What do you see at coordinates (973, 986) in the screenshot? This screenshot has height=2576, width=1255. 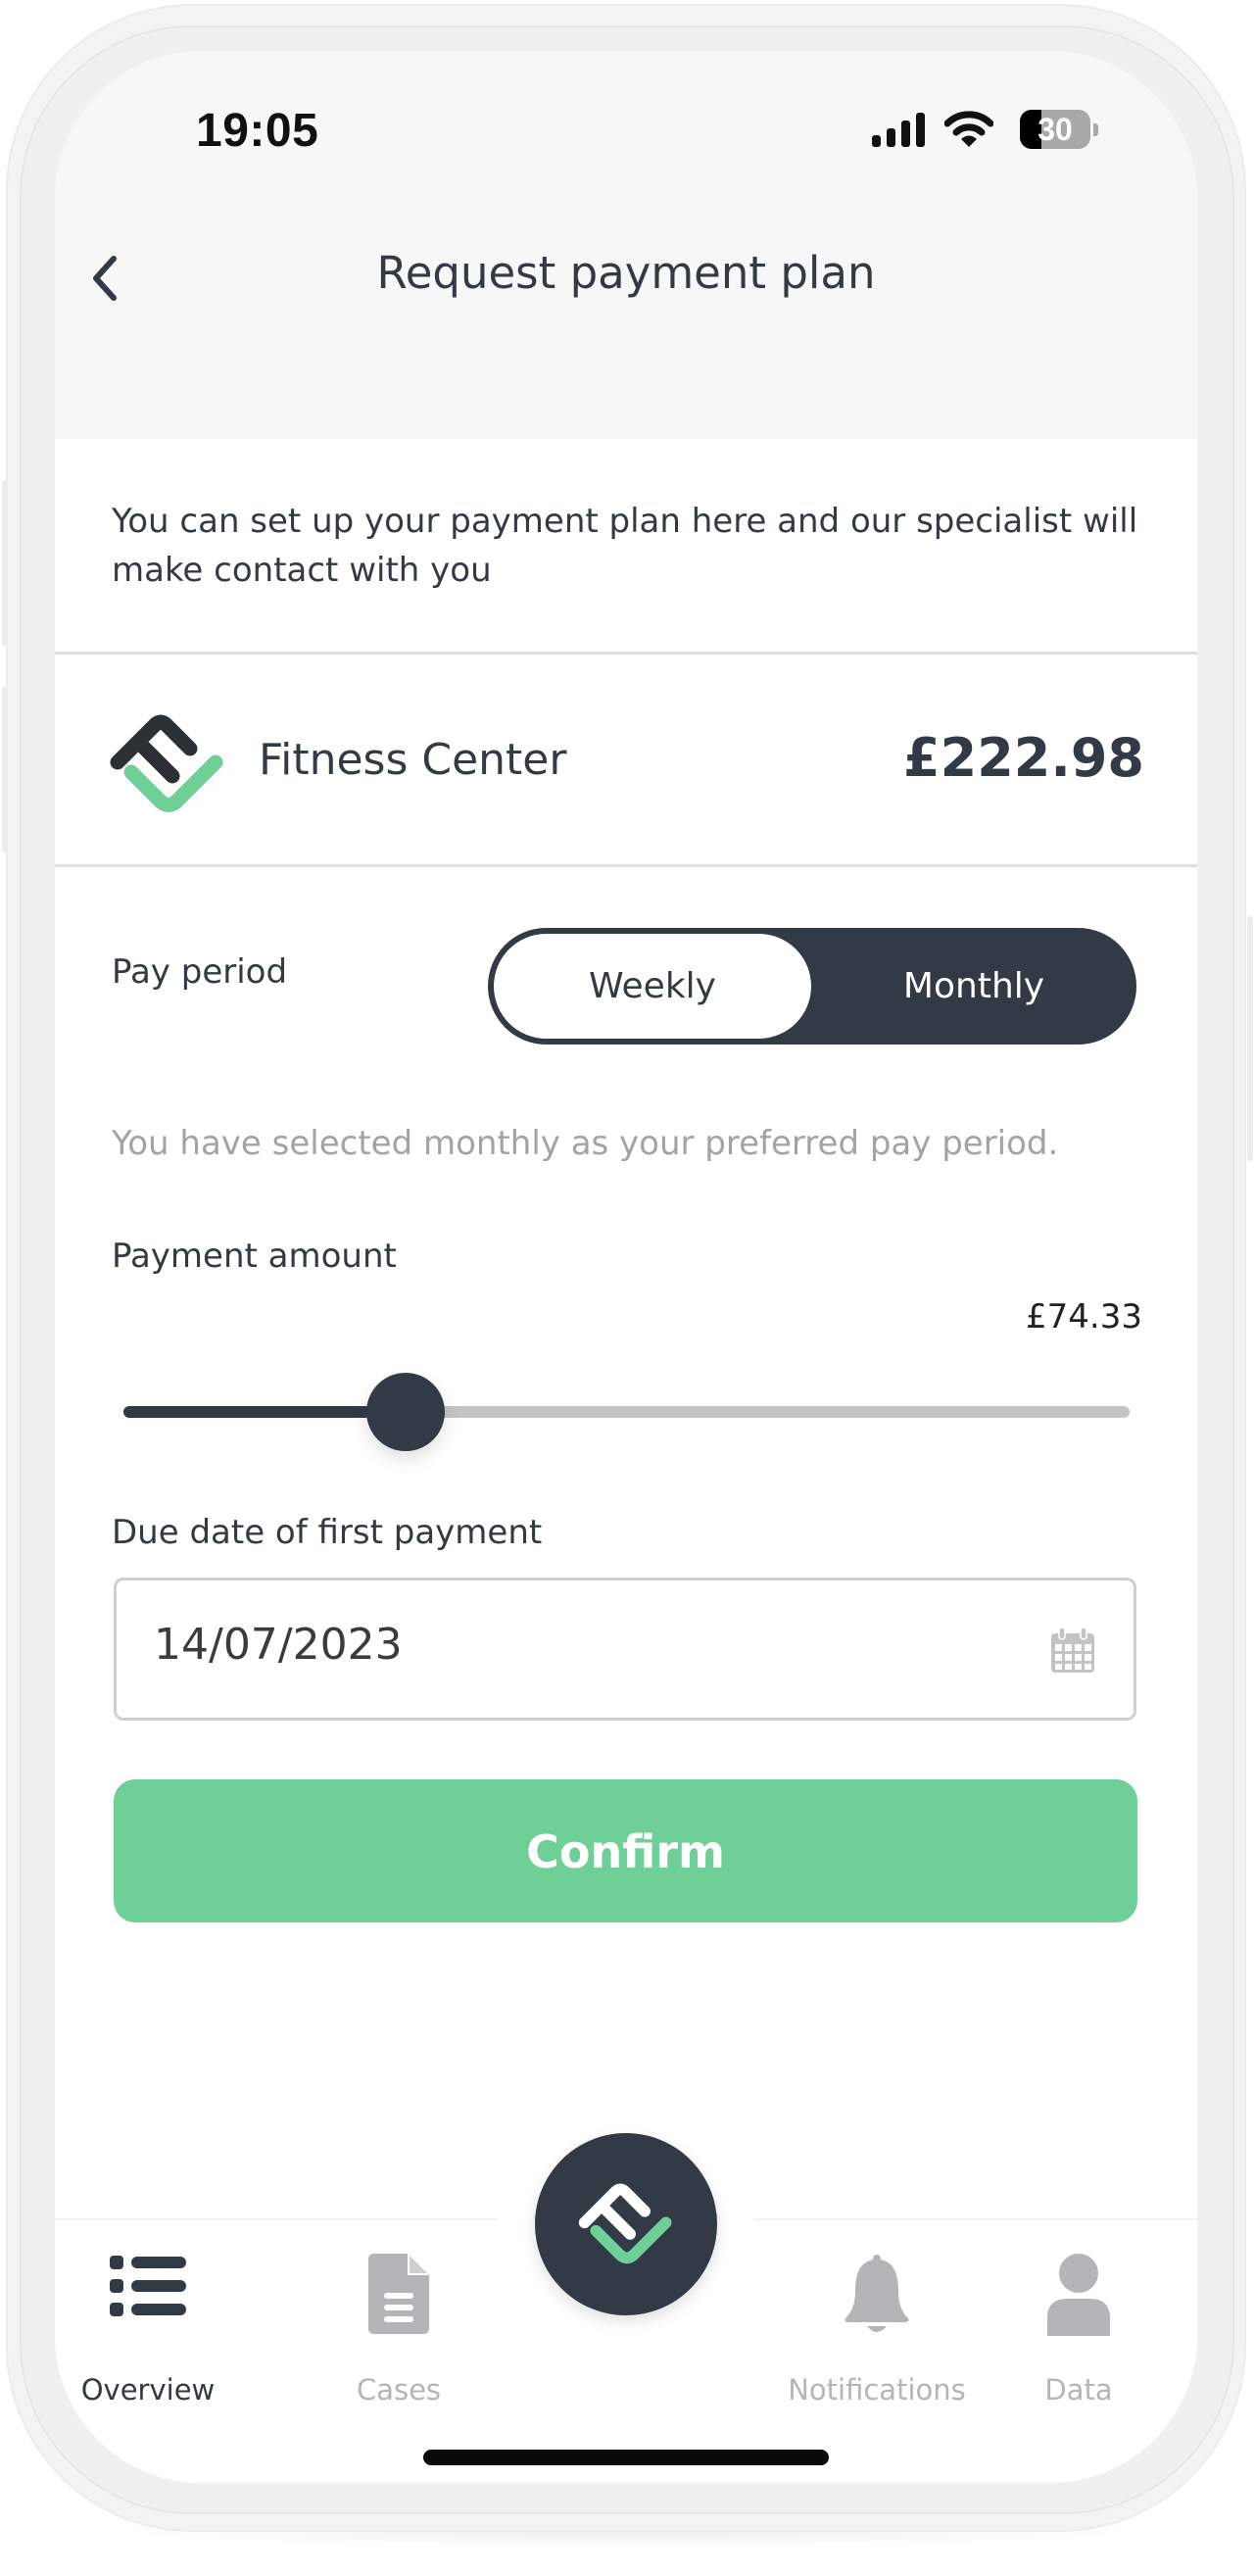 I see `pay-period-monthly-option: Monthly` at bounding box center [973, 986].